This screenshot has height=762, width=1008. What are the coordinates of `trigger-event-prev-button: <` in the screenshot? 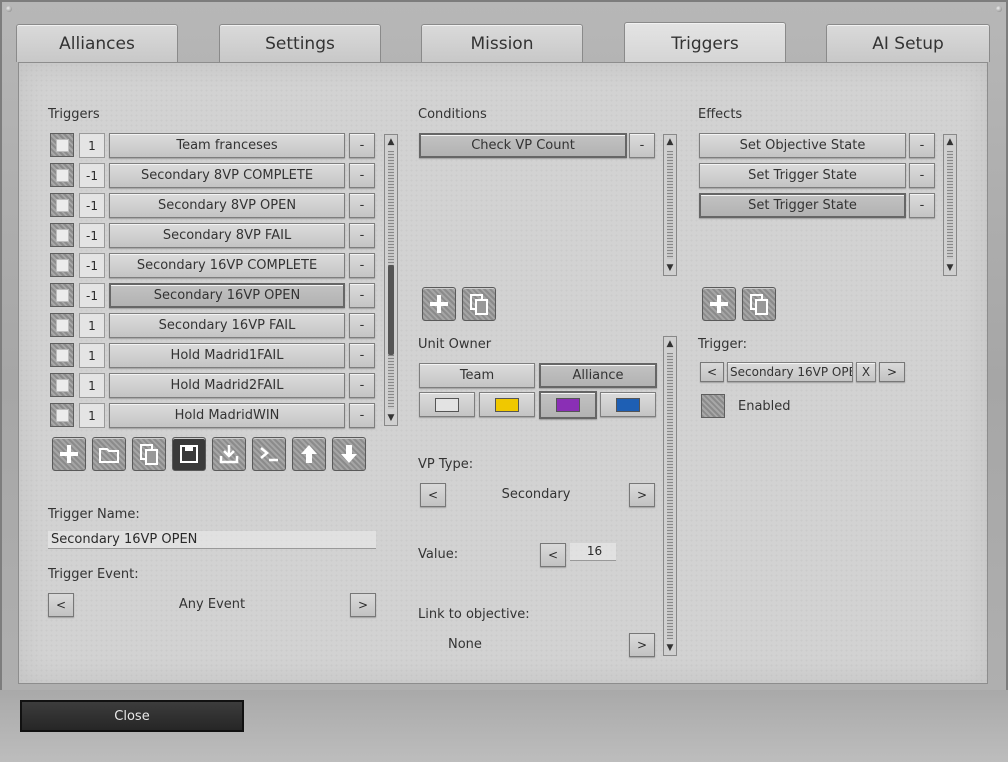 It's located at (61, 605).